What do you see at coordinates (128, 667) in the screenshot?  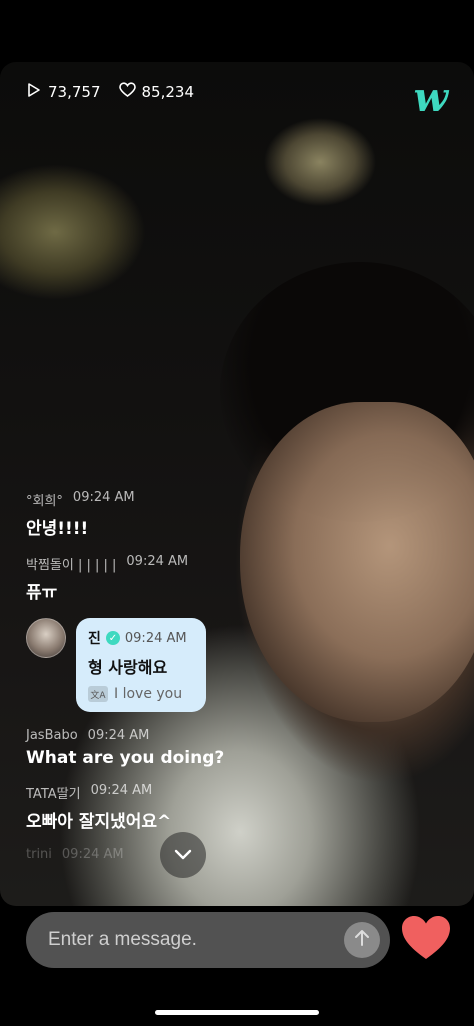 I see `artist-text: 형 사랑해요` at bounding box center [128, 667].